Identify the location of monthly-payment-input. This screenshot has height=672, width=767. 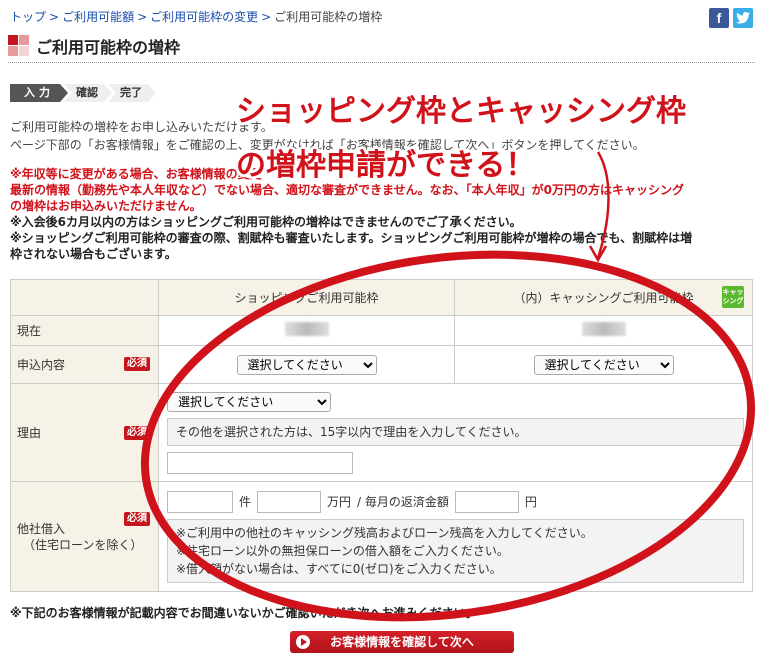
(486, 501).